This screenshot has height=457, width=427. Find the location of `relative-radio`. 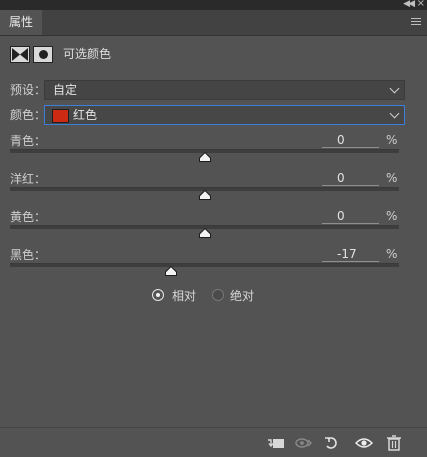

relative-radio is located at coordinates (158, 295).